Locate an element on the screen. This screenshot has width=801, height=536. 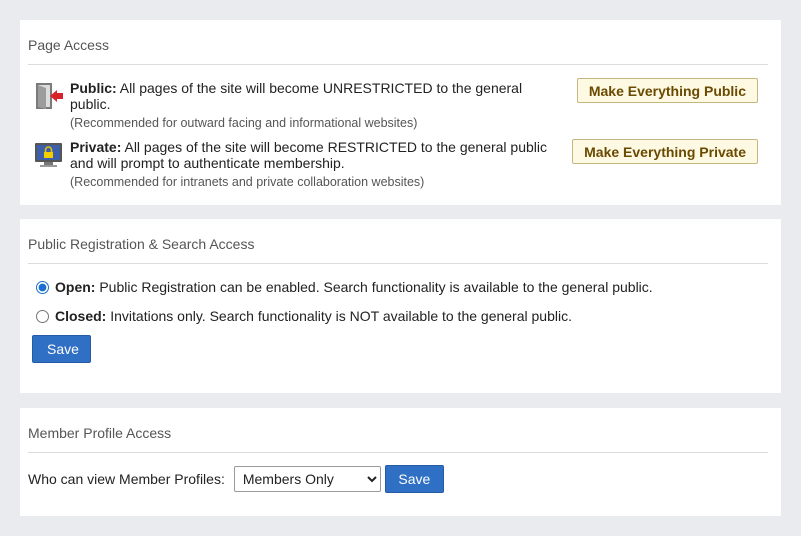
make-everything-public-button: Make Everything Public is located at coordinates (667, 90).